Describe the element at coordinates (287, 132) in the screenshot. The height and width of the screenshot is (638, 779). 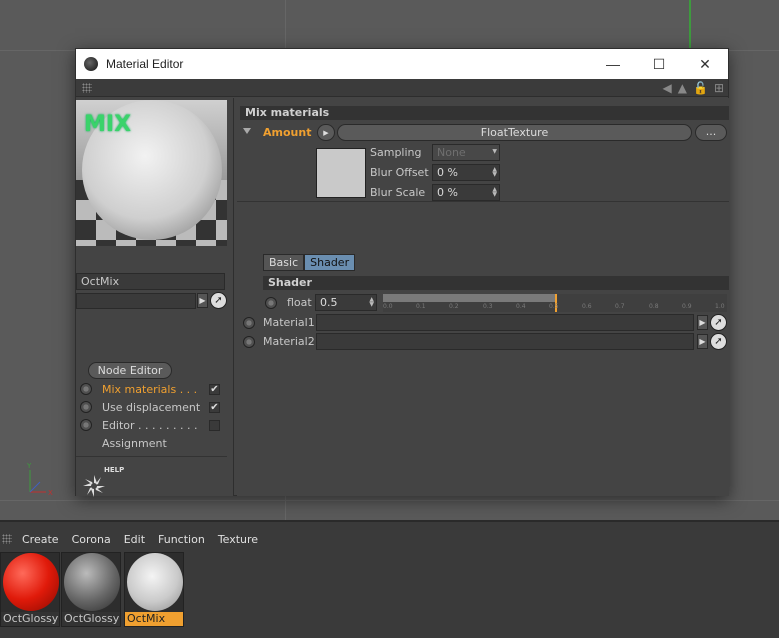
I see `amount-label: Amount` at that location.